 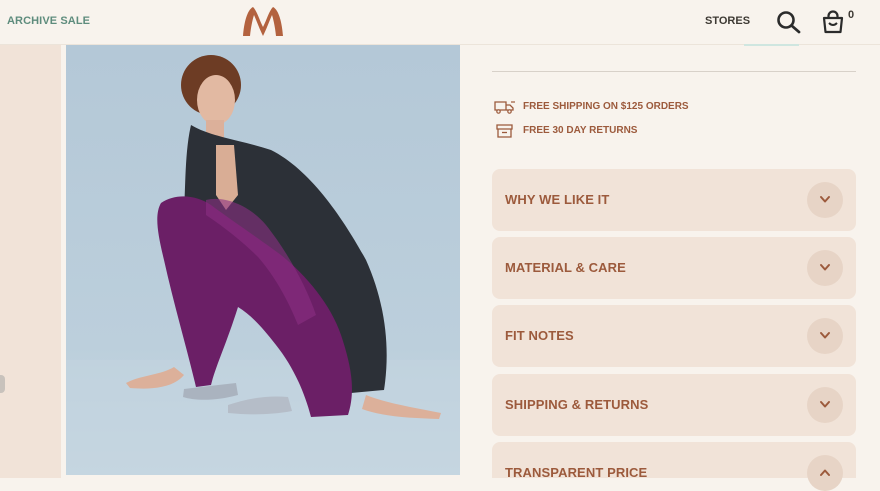 I want to click on accordion-shipping-returns: SHIPPING & RETURNS, so click(x=674, y=405).